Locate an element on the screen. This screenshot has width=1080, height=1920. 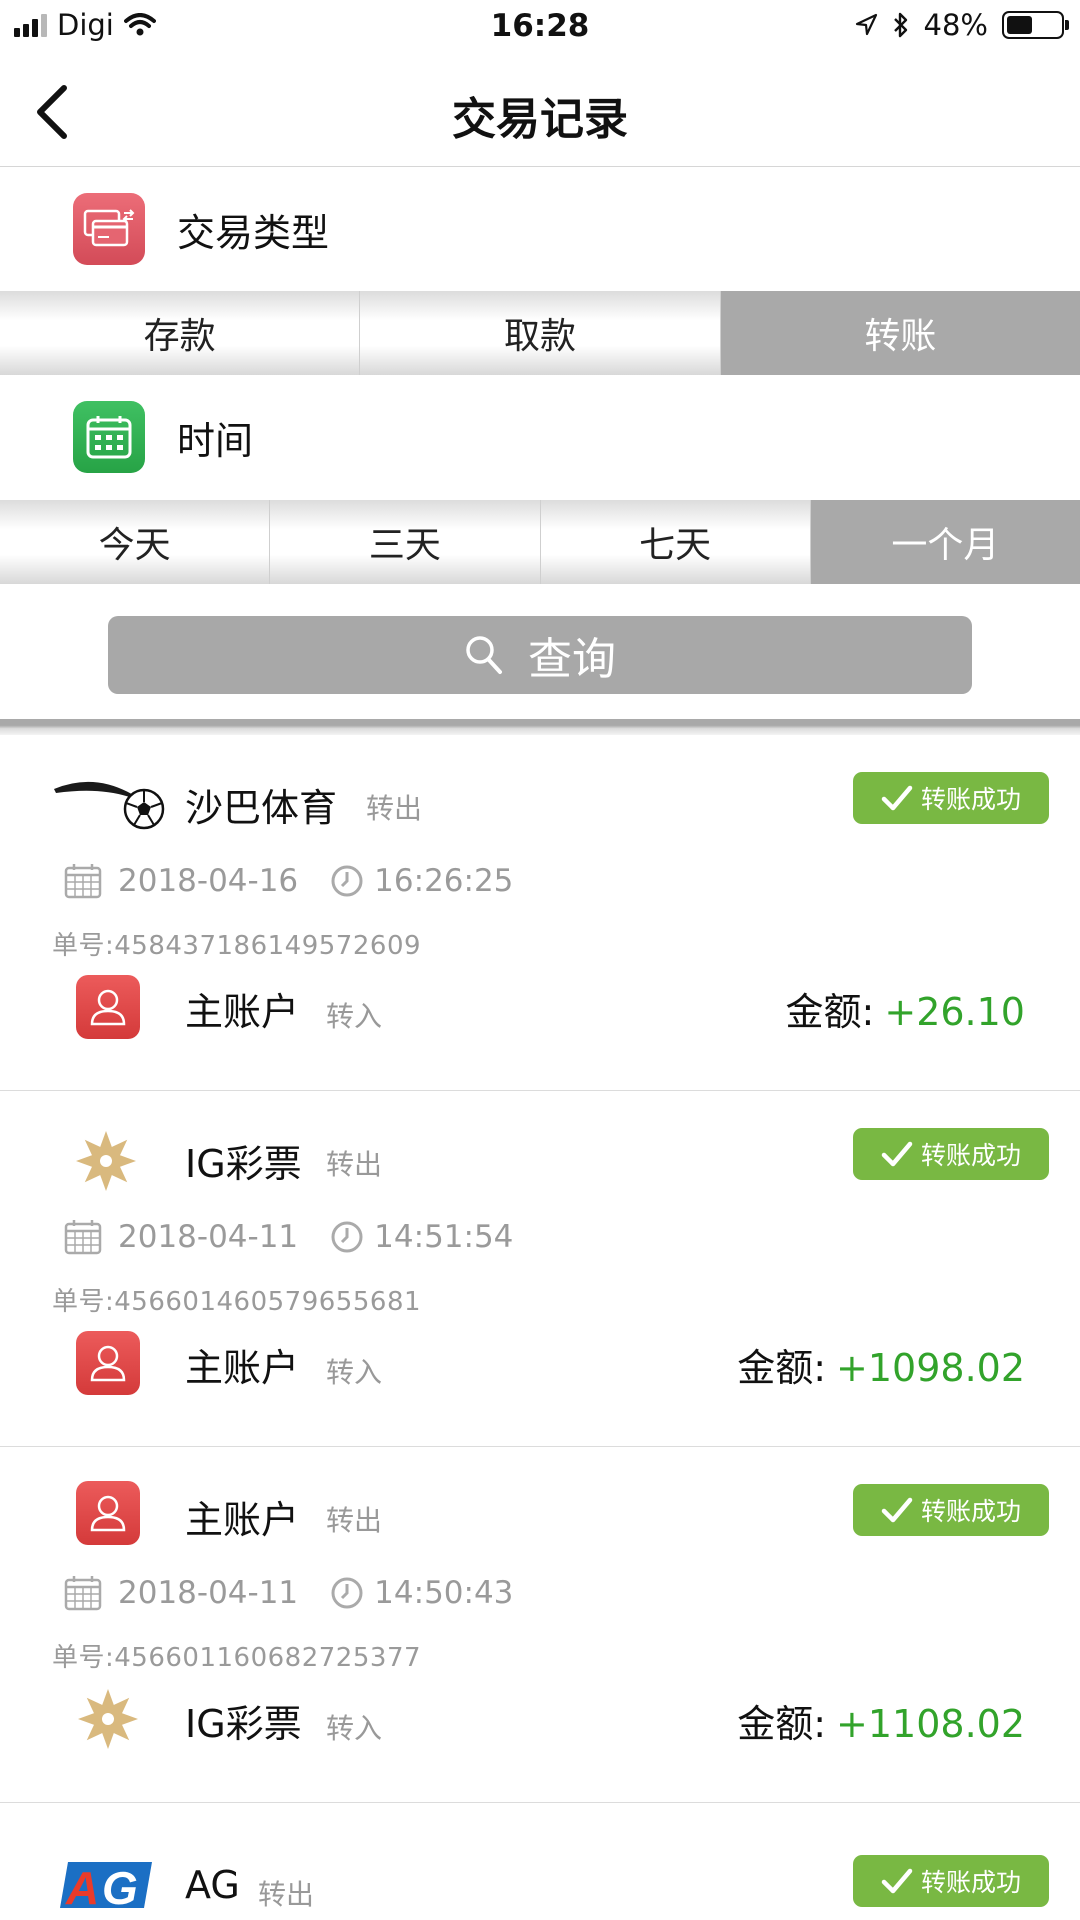
svg-text: G is located at coordinates (120, 1887).